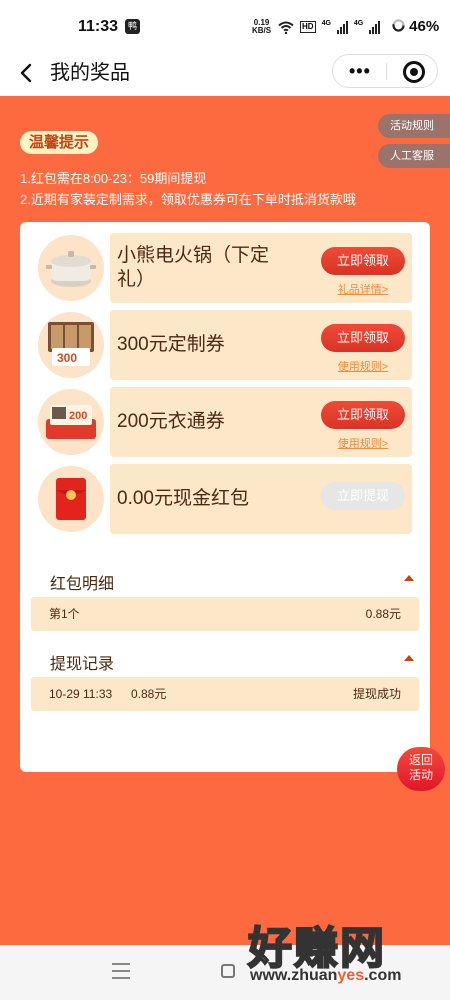  What do you see at coordinates (98, 26) in the screenshot?
I see `status-time: 11:33` at bounding box center [98, 26].